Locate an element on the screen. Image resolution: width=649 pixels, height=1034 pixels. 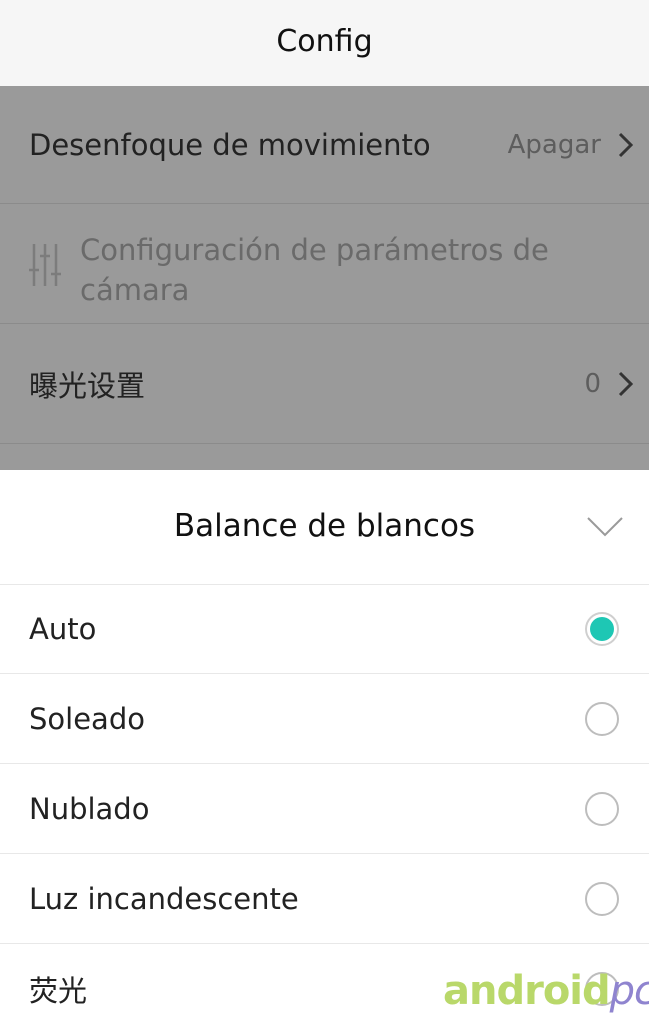
sliders-icon is located at coordinates (45, 265).